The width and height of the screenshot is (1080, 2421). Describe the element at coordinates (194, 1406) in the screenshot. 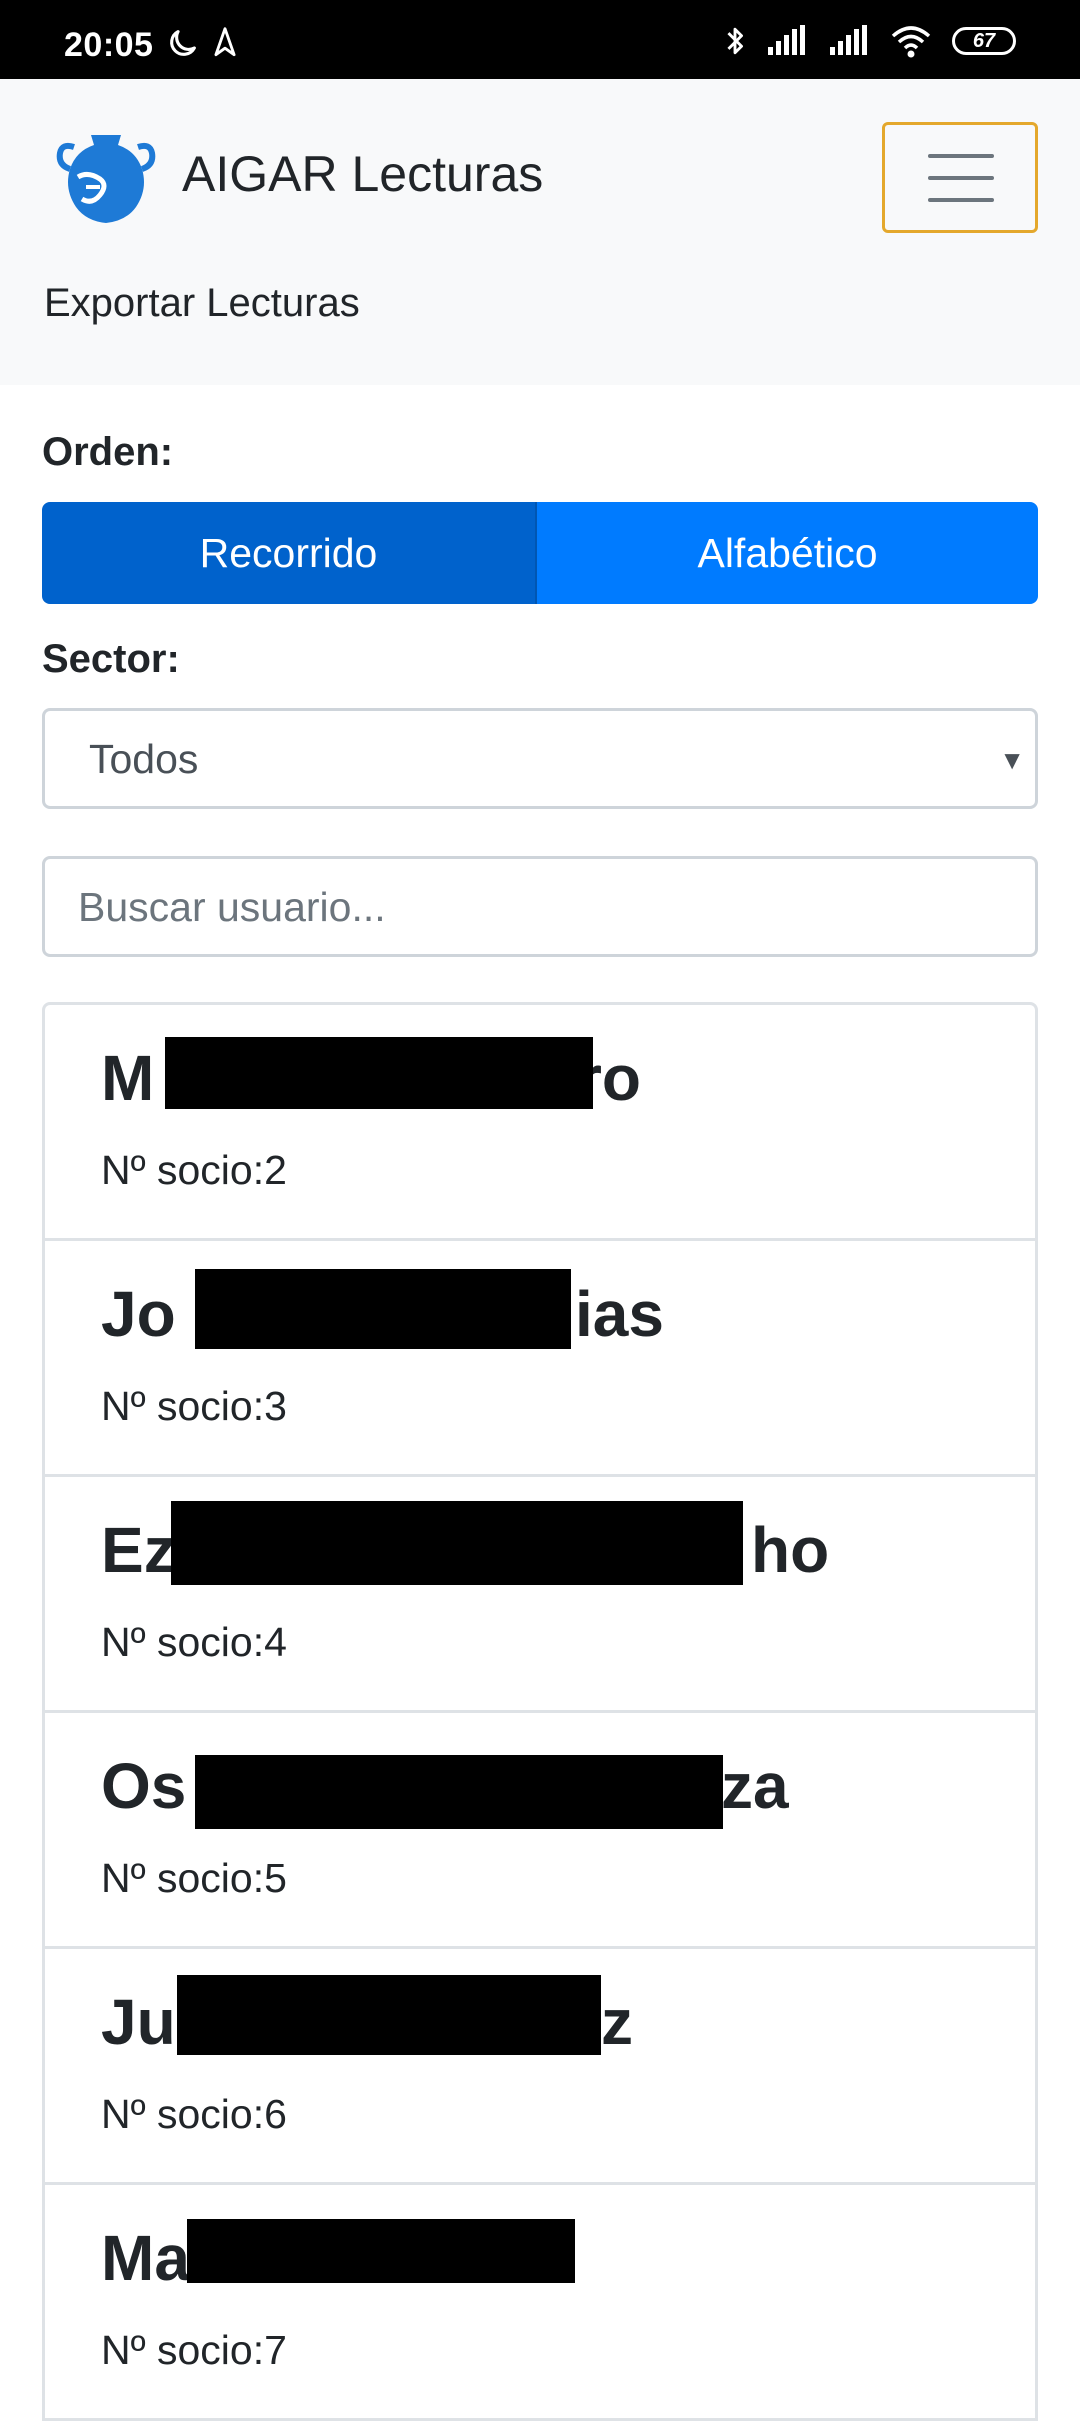

I see `user-socio-number: Nº socio:3` at that location.